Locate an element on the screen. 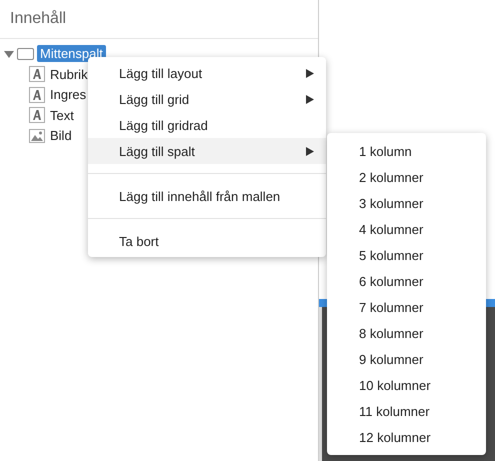 This screenshot has height=461, width=495. menu-item: Lägg till layout is located at coordinates (207, 73).